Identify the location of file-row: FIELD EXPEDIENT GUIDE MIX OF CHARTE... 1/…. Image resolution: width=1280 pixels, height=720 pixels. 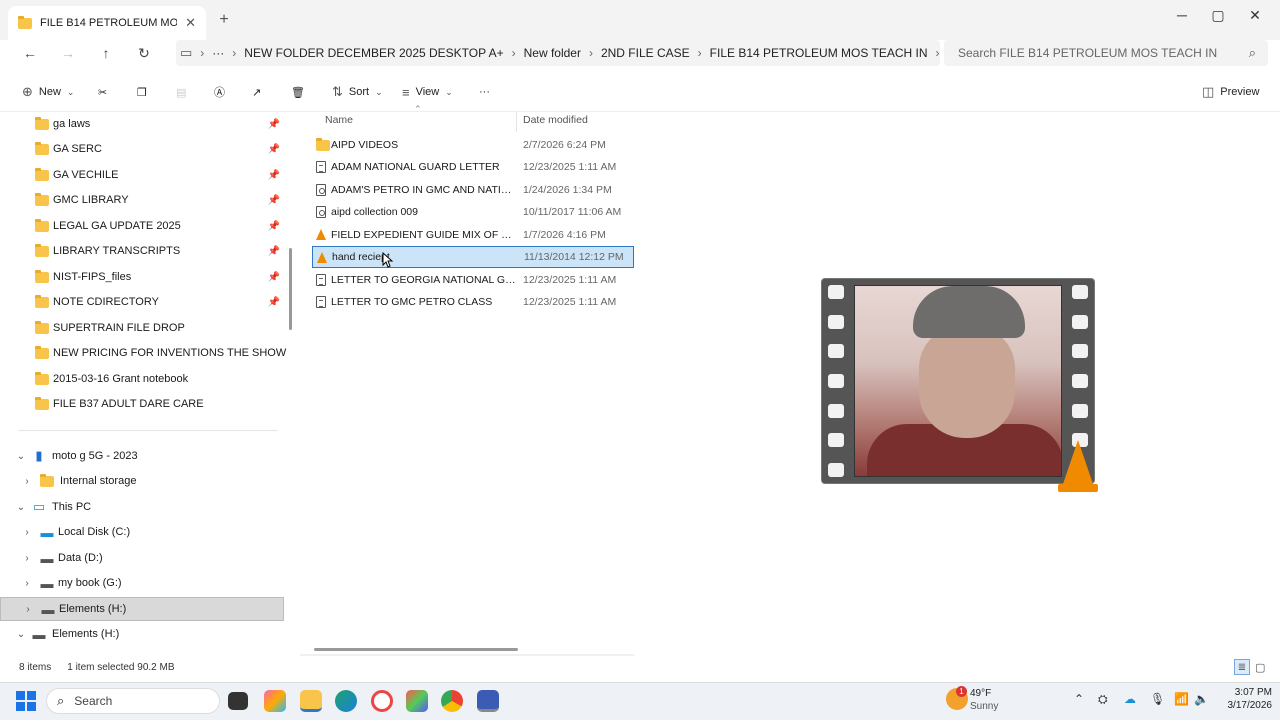
(473, 235).